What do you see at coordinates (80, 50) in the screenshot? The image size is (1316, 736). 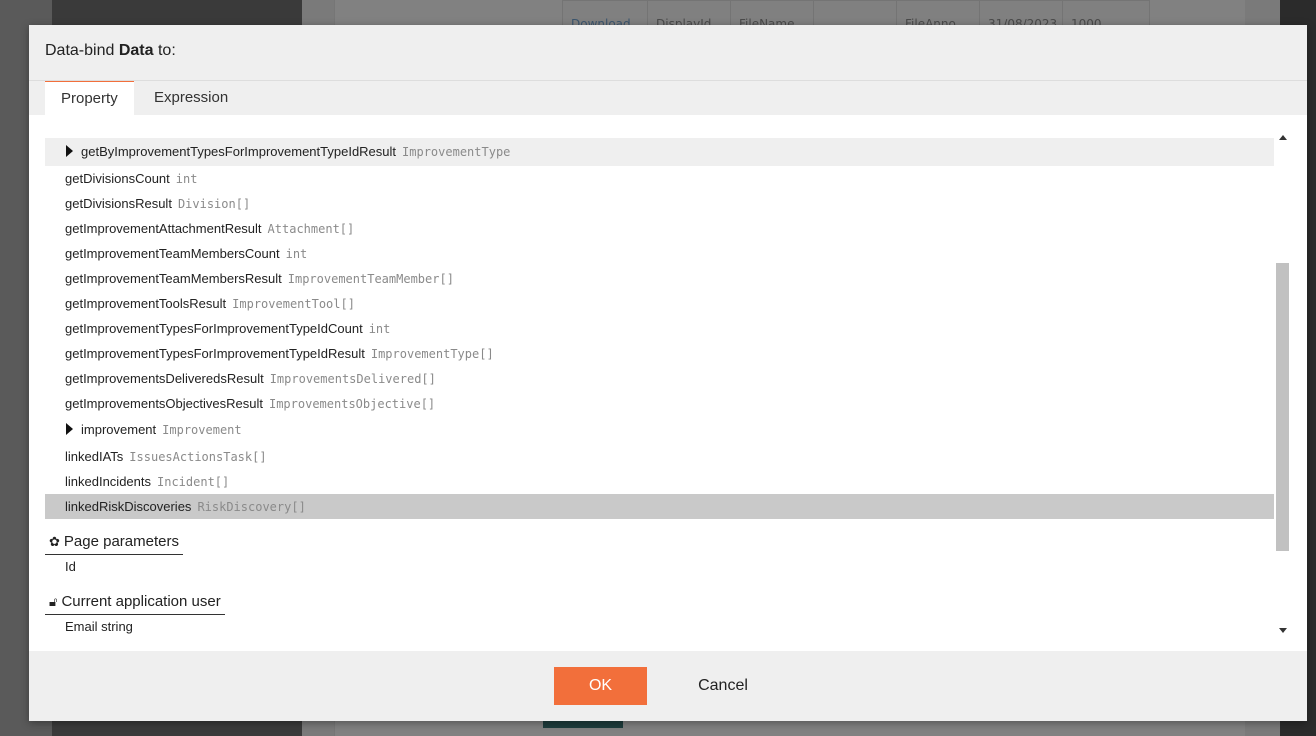 I see `dialog-title-prefix: Data-bind` at bounding box center [80, 50].